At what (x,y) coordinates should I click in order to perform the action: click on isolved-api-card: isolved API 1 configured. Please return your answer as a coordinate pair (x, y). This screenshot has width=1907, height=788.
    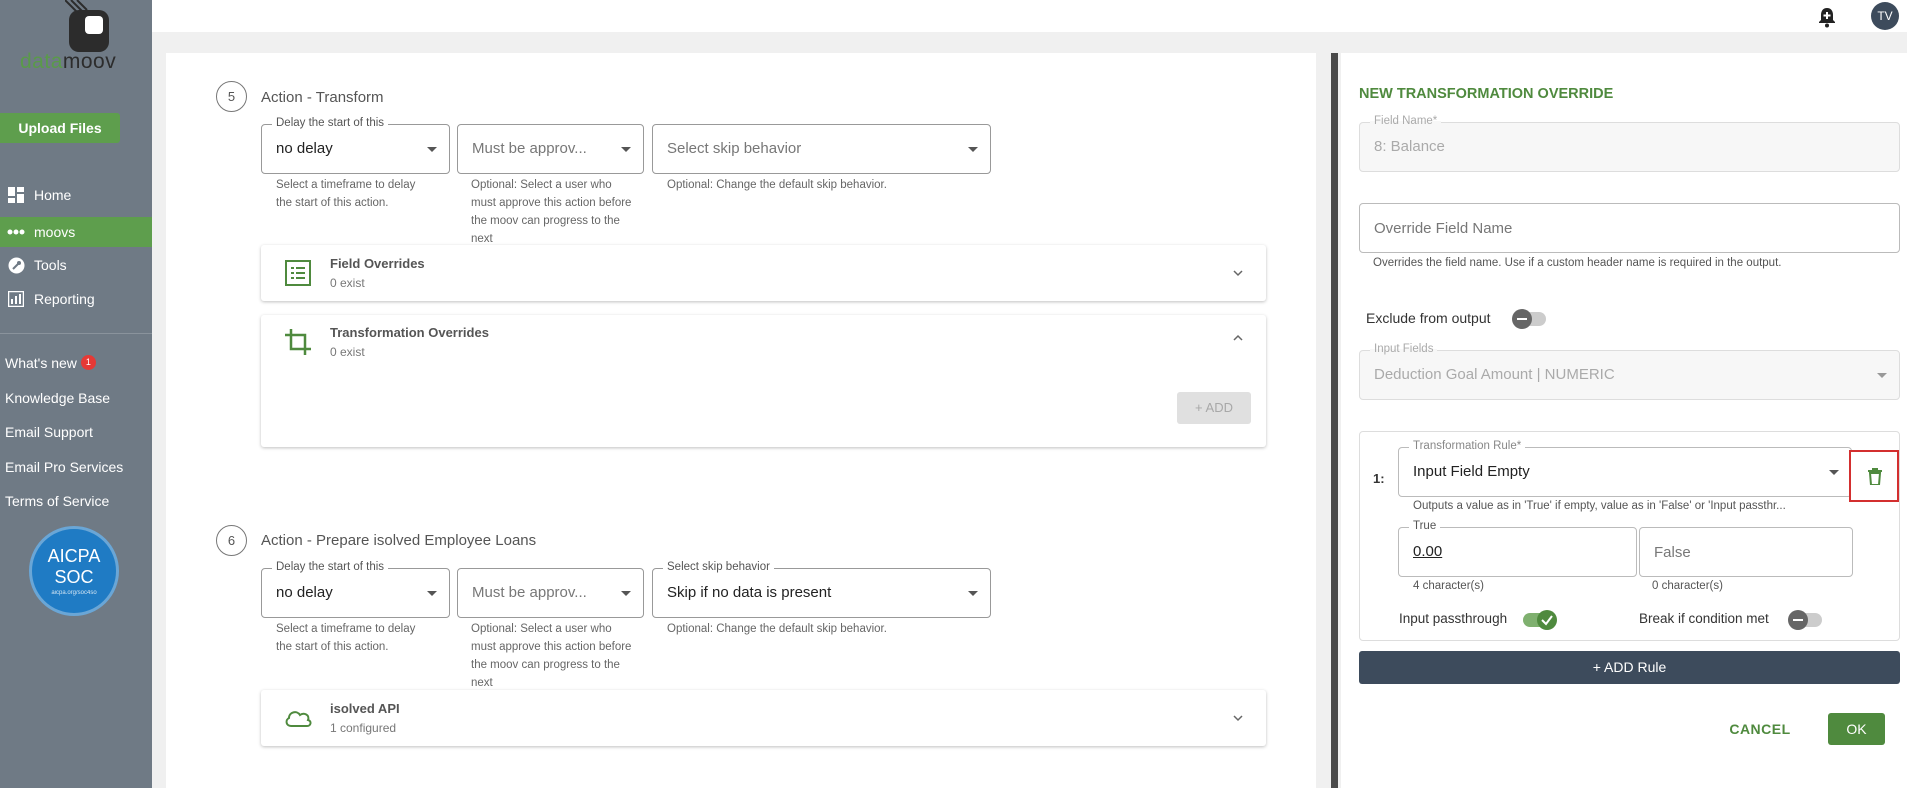
    Looking at the image, I should click on (763, 718).